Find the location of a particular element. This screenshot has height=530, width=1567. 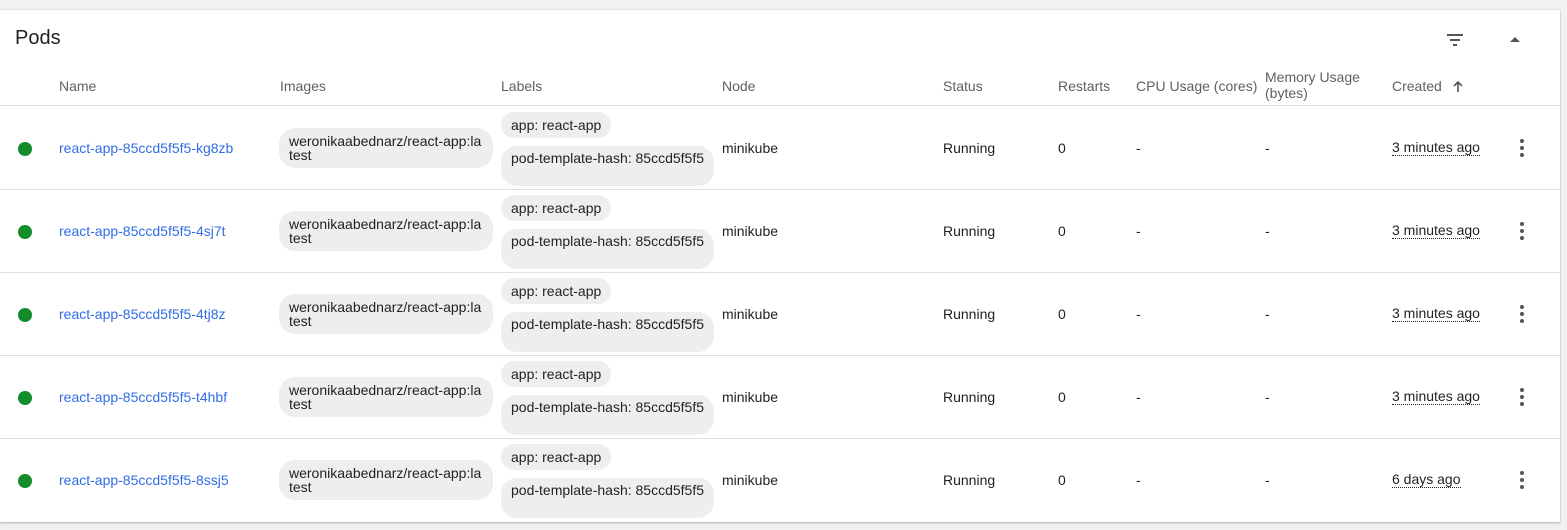

column-header-name: Name is located at coordinates (77, 86).